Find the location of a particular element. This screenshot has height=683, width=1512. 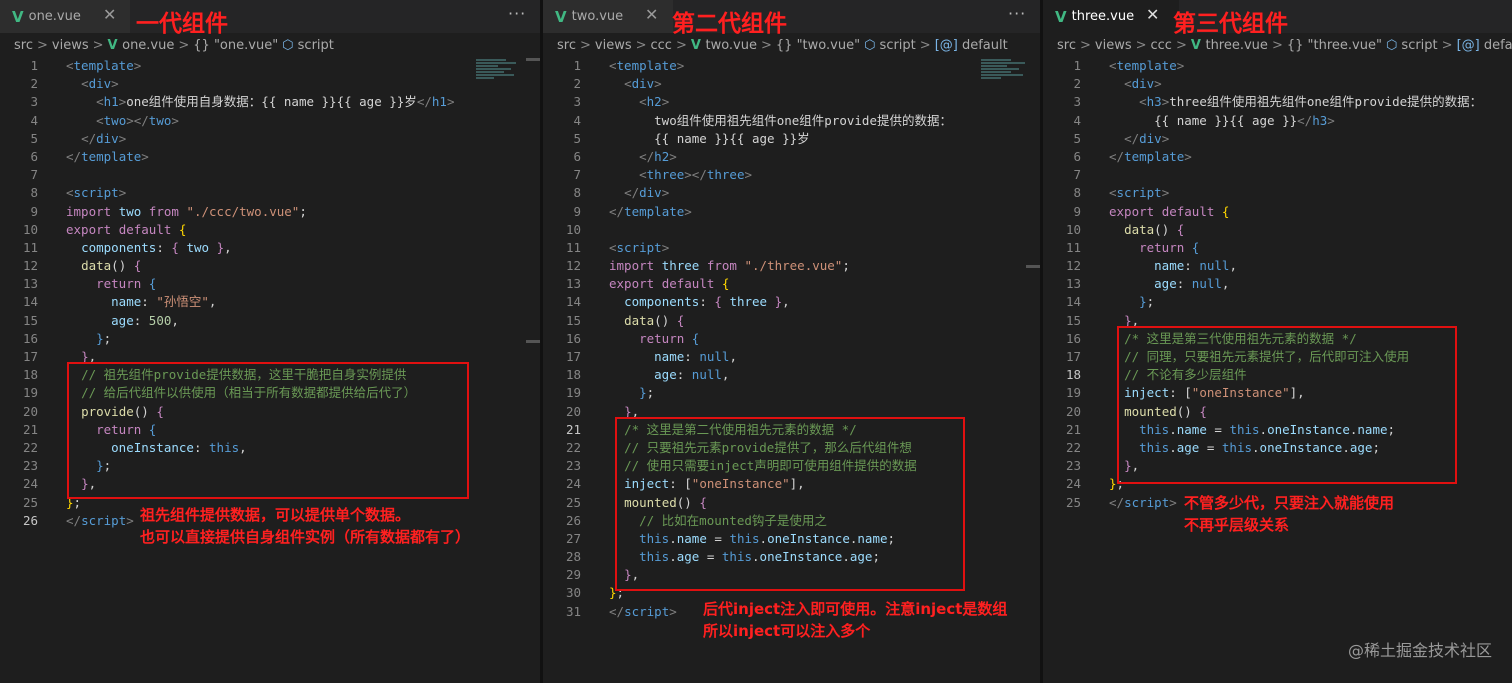

code-line: 12 import three from "./three.vue"; is located at coordinates (791, 266).